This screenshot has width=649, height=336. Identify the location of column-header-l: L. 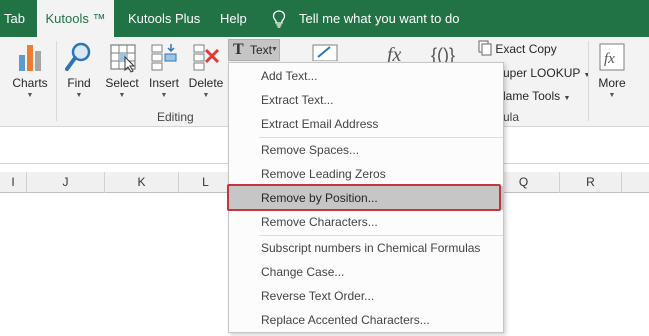
(206, 182).